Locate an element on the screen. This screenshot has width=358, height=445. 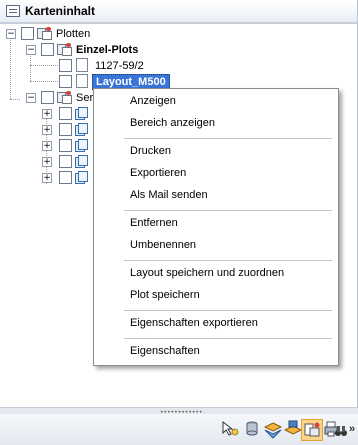
menu-item-label: Eigenschaften exportieren is located at coordinates (194, 323).